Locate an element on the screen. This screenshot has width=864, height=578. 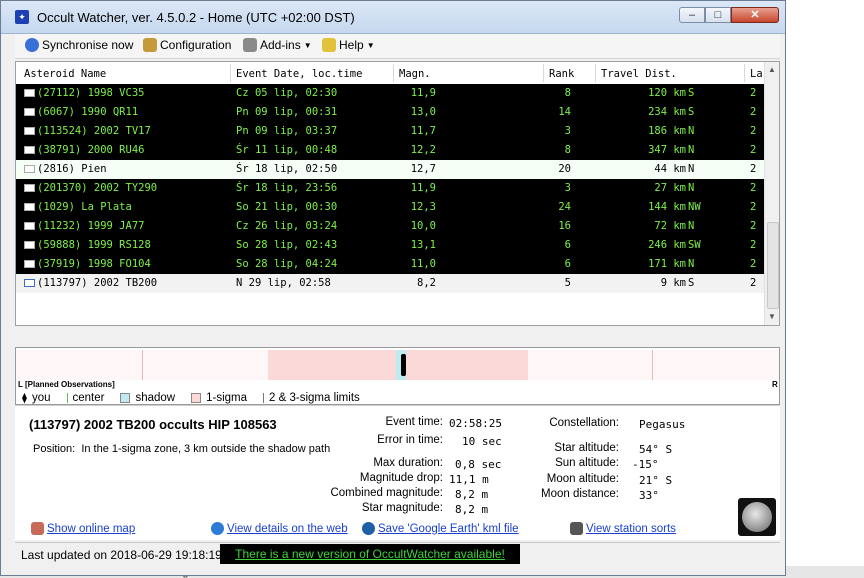
event-time-label: Event time: is located at coordinates (414, 422).